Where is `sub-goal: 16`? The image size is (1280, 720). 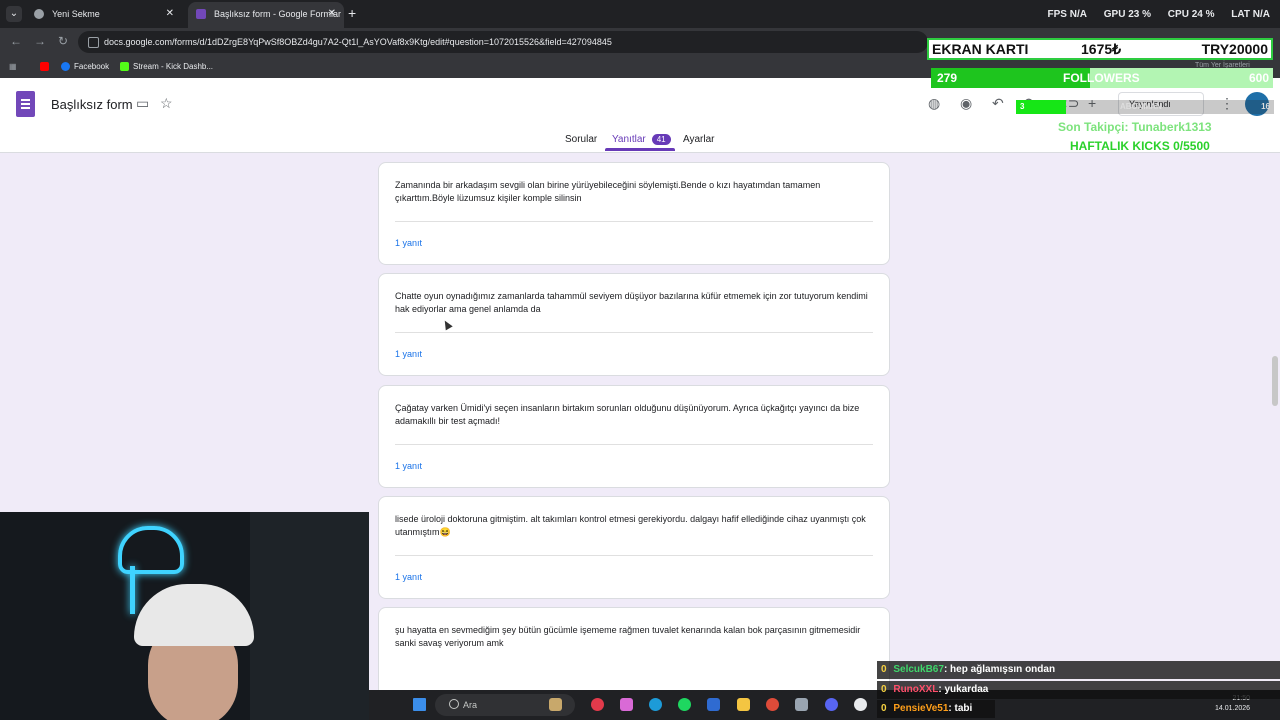
sub-goal: 16 is located at coordinates (1265, 106).